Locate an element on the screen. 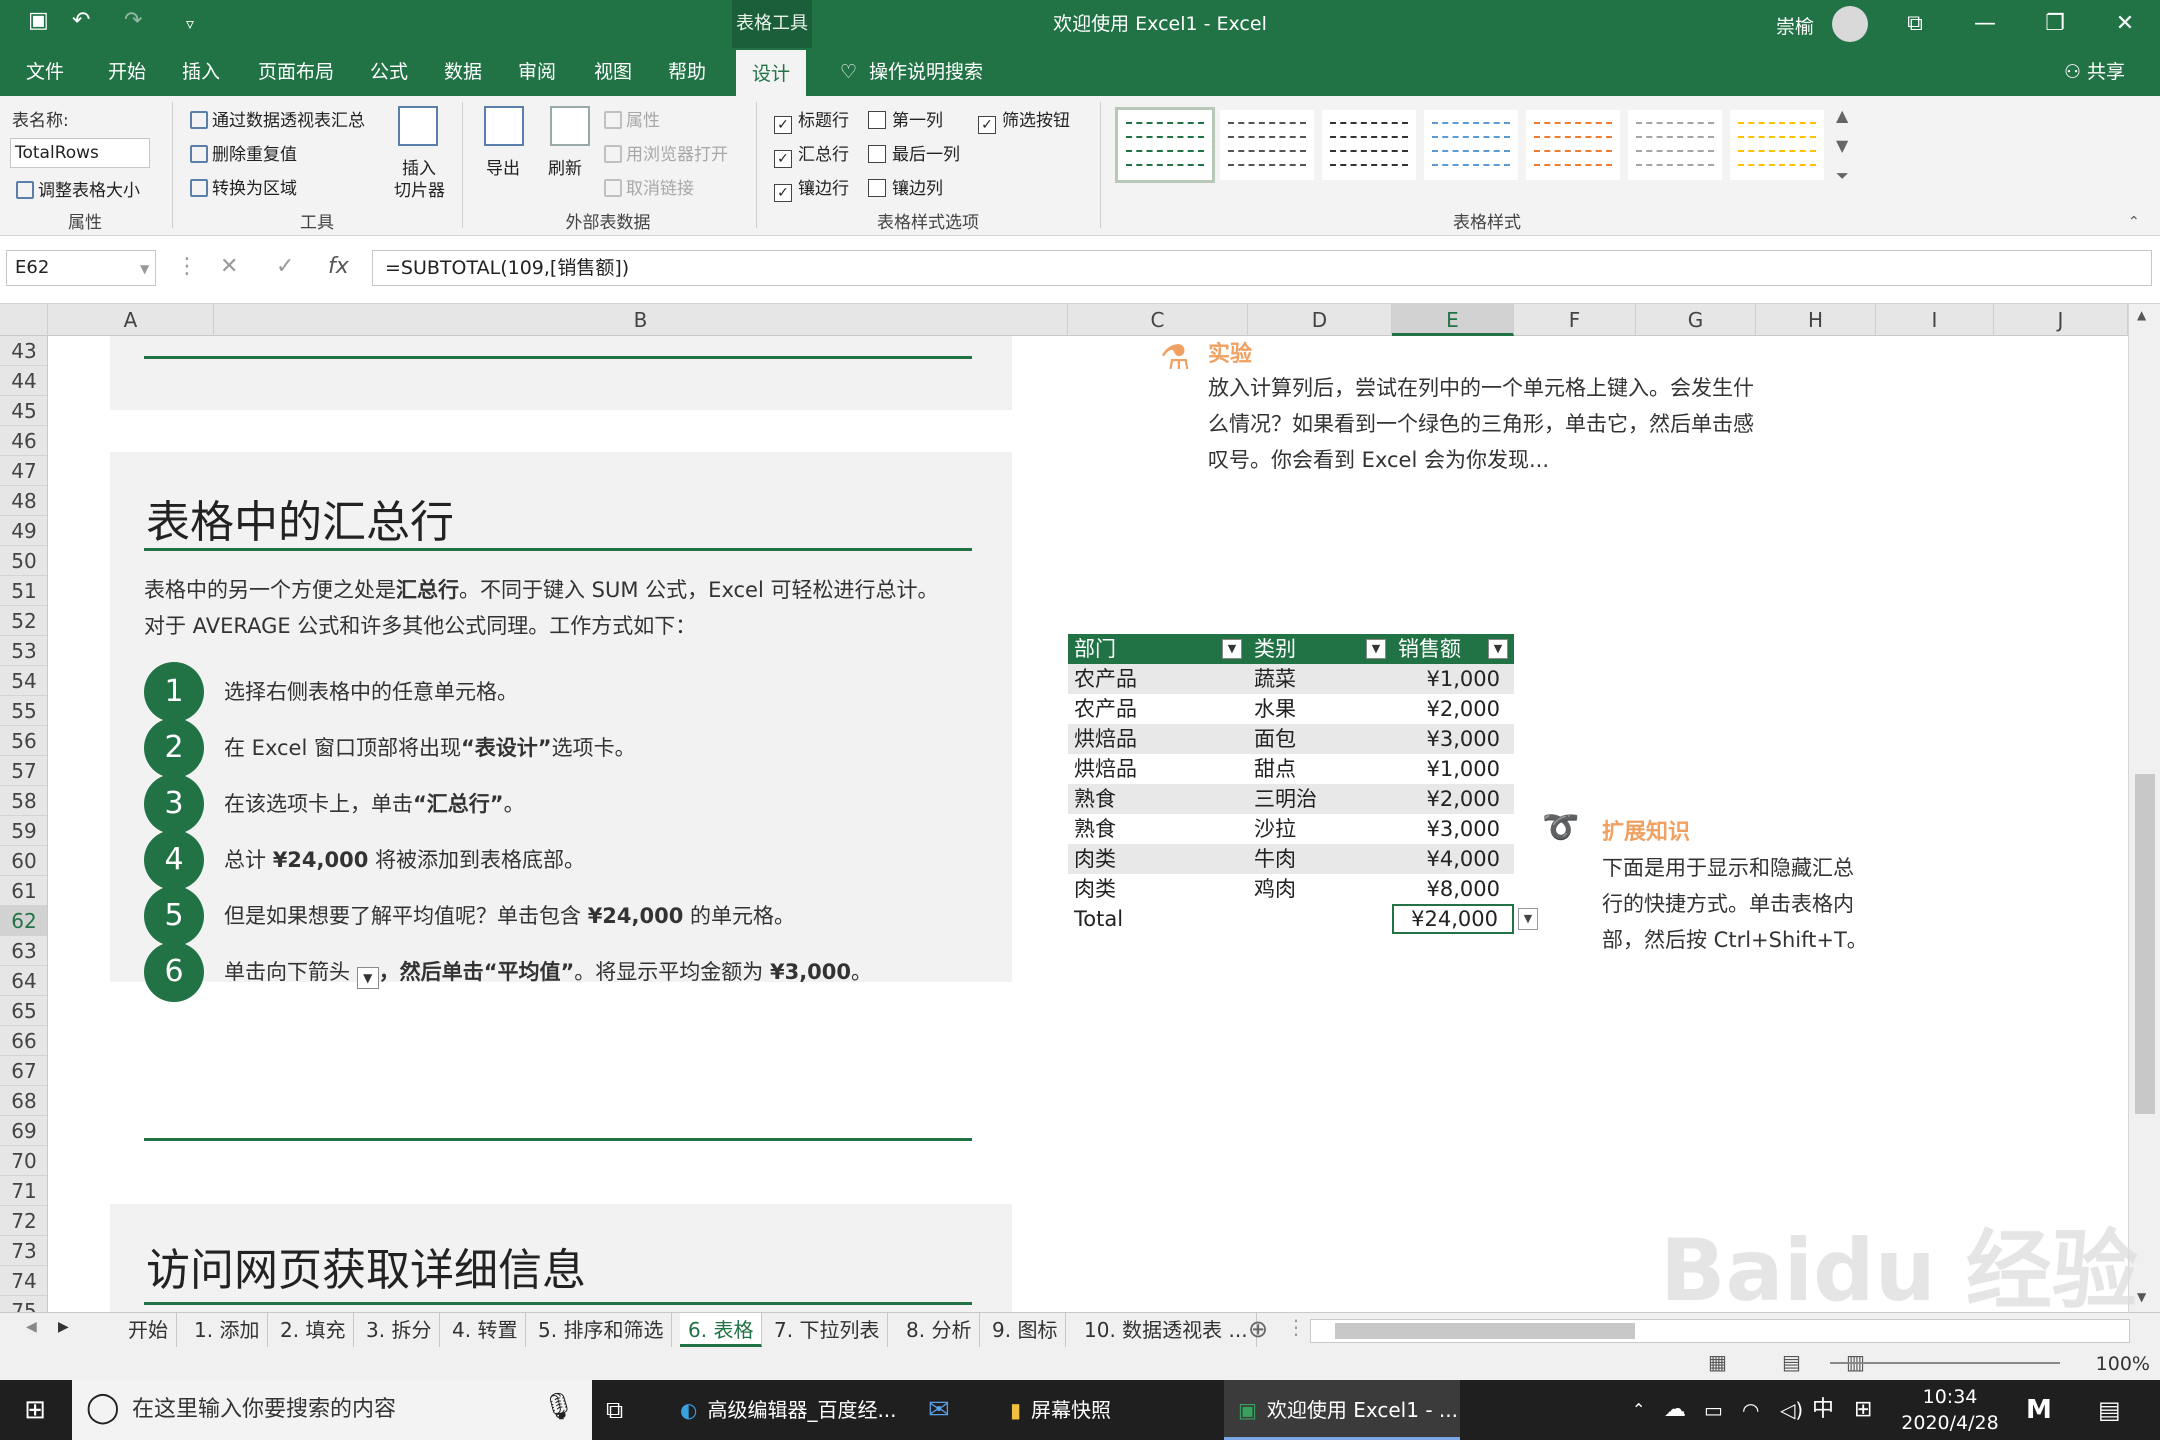 The height and width of the screenshot is (1440, 2160). gallery-more-icon: ⏷ is located at coordinates (1842, 176).